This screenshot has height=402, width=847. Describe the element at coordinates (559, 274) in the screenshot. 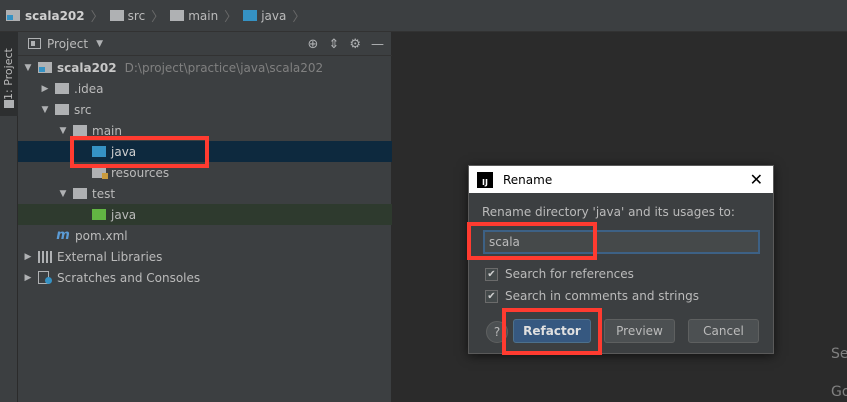

I see `search-references-checkbox: ✔ Search for references` at that location.